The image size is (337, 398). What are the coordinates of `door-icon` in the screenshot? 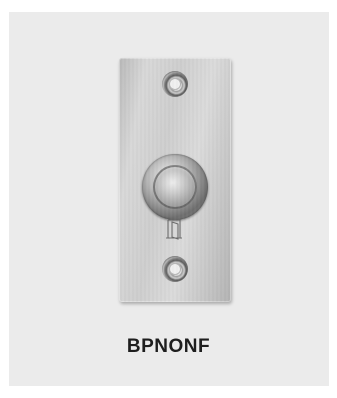 It's located at (174, 229).